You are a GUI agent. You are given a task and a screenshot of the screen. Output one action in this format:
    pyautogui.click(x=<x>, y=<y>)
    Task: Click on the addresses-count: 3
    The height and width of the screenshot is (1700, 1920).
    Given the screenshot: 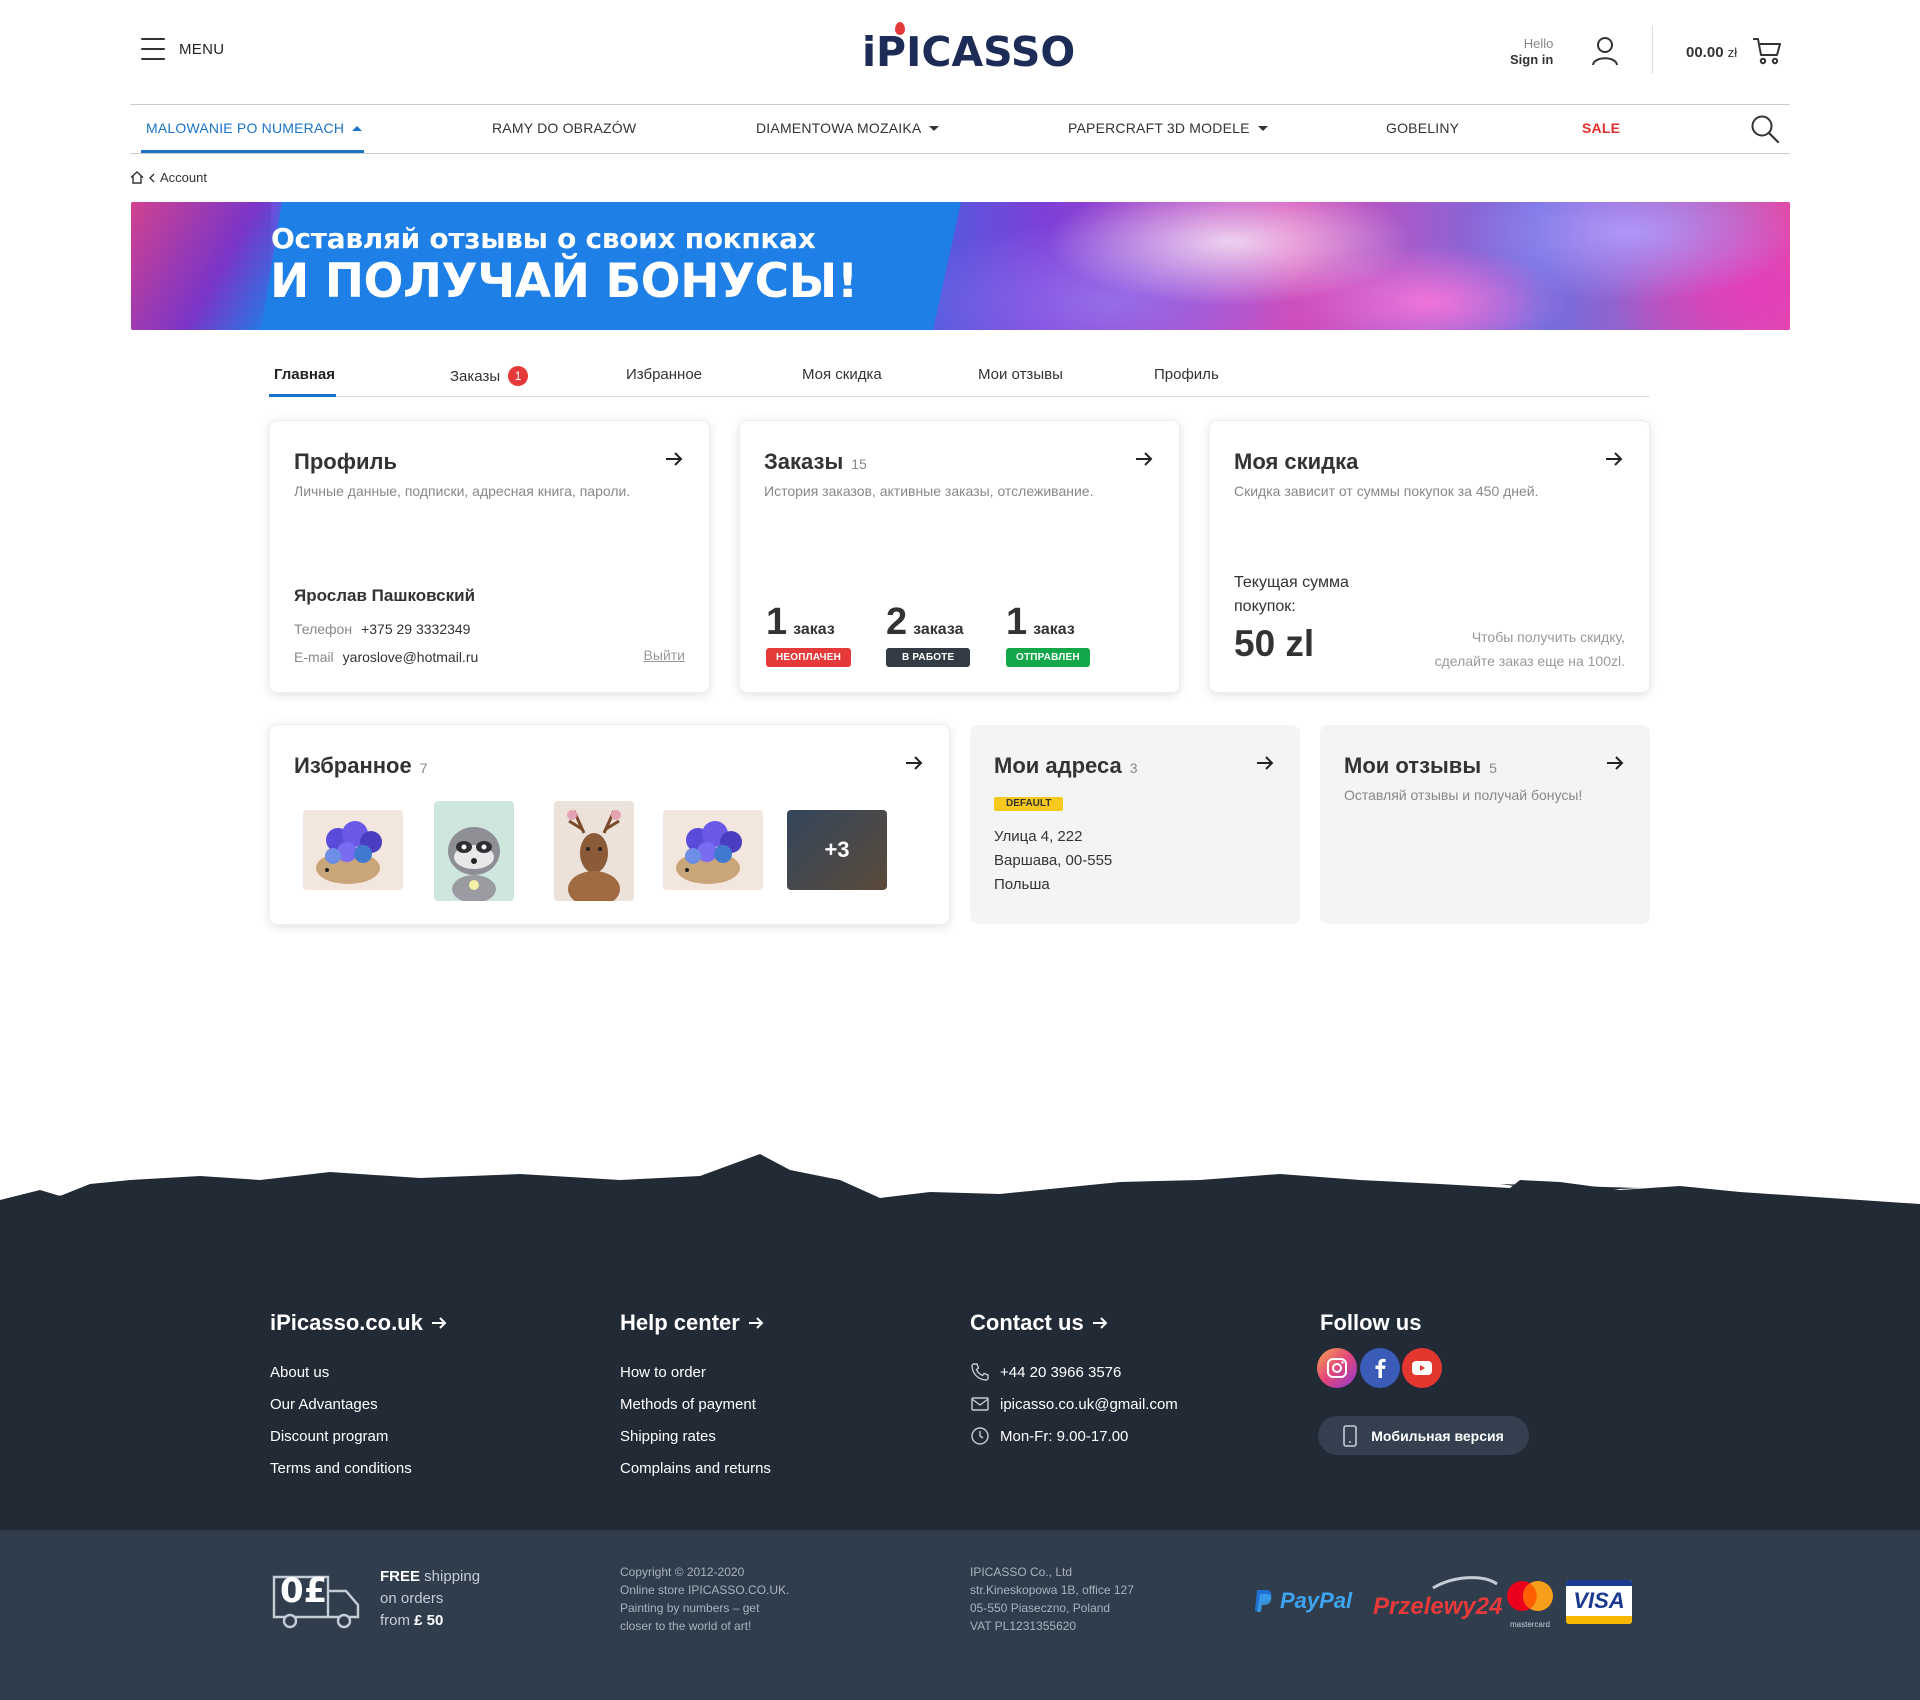 What is the action you would take?
    pyautogui.click(x=1133, y=768)
    